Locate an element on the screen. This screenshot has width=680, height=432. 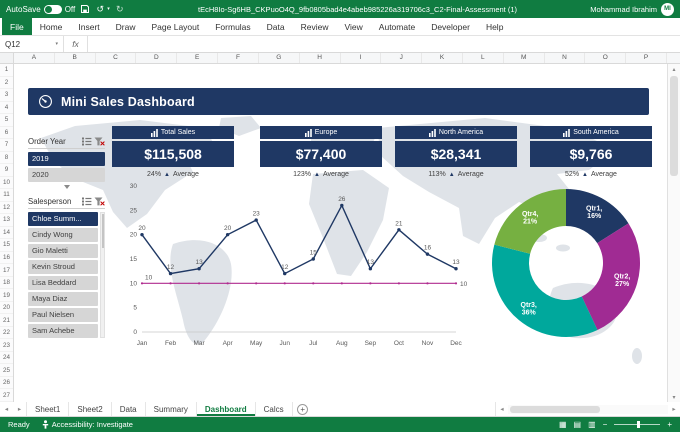
column-header-e: E is located at coordinates (198, 58).